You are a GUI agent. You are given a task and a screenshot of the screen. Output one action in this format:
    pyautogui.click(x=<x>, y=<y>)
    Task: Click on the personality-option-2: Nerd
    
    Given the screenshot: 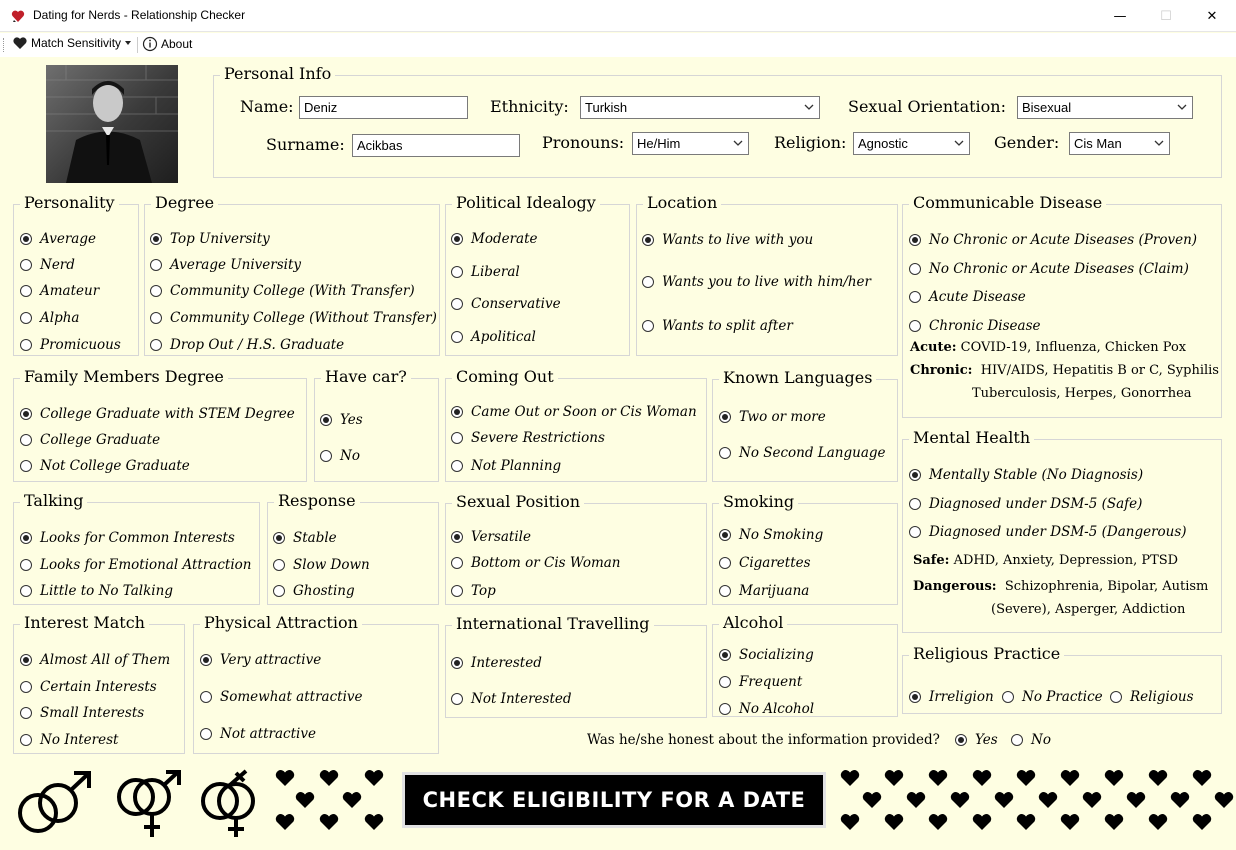 What is the action you would take?
    pyautogui.click(x=47, y=265)
    